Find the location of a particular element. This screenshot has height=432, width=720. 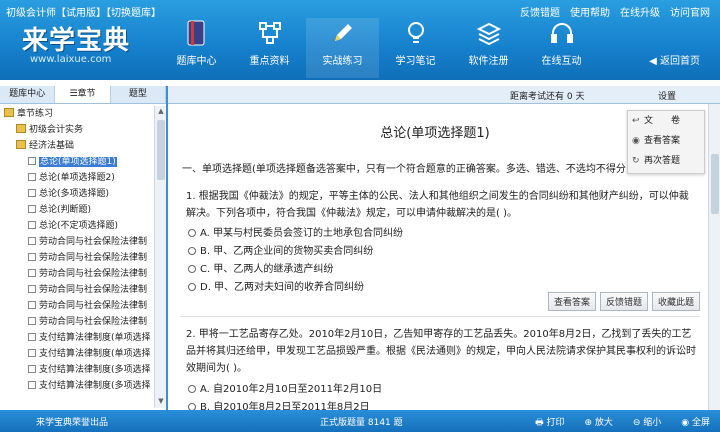

feedback-link: 反馈错题 is located at coordinates (540, 11).